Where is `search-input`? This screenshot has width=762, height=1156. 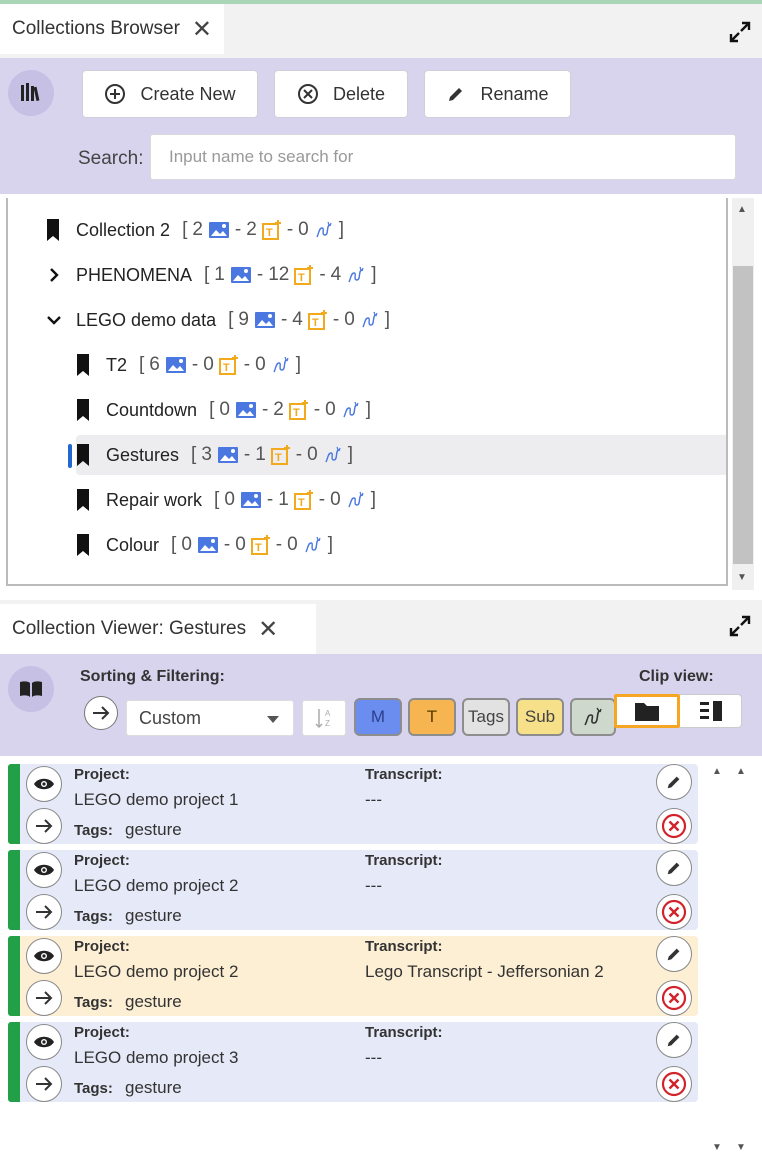 search-input is located at coordinates (443, 157).